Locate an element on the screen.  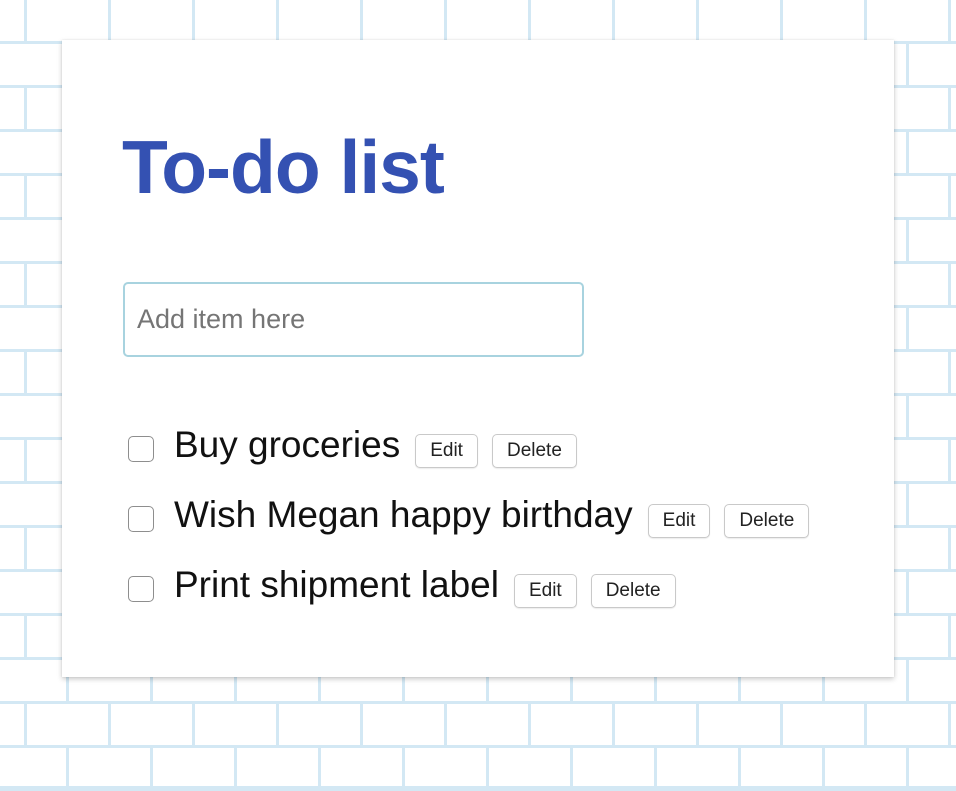
todo-label: Buy groceries is located at coordinates (287, 444).